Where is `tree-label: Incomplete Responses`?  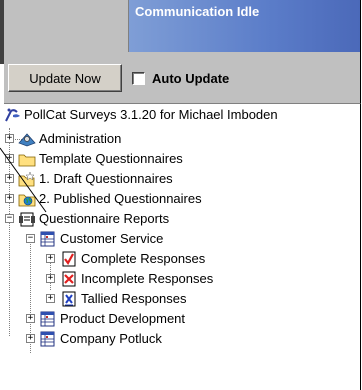 tree-label: Incomplete Responses is located at coordinates (147, 278).